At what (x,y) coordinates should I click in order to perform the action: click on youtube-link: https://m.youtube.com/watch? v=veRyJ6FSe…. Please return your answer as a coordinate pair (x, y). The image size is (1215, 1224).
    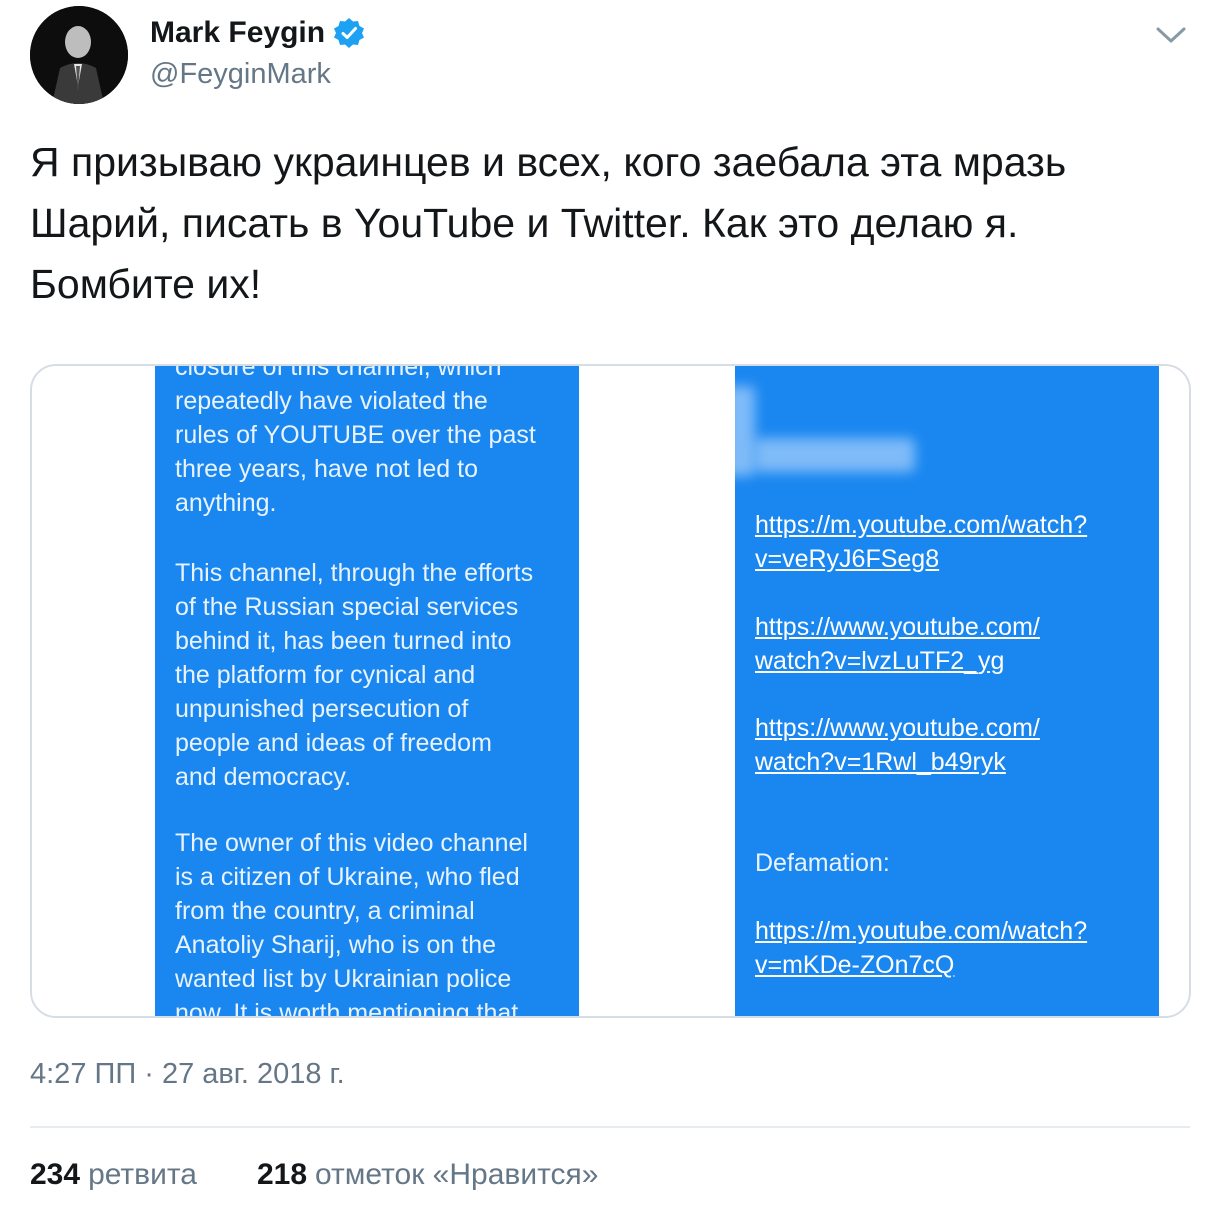
    Looking at the image, I should click on (921, 542).